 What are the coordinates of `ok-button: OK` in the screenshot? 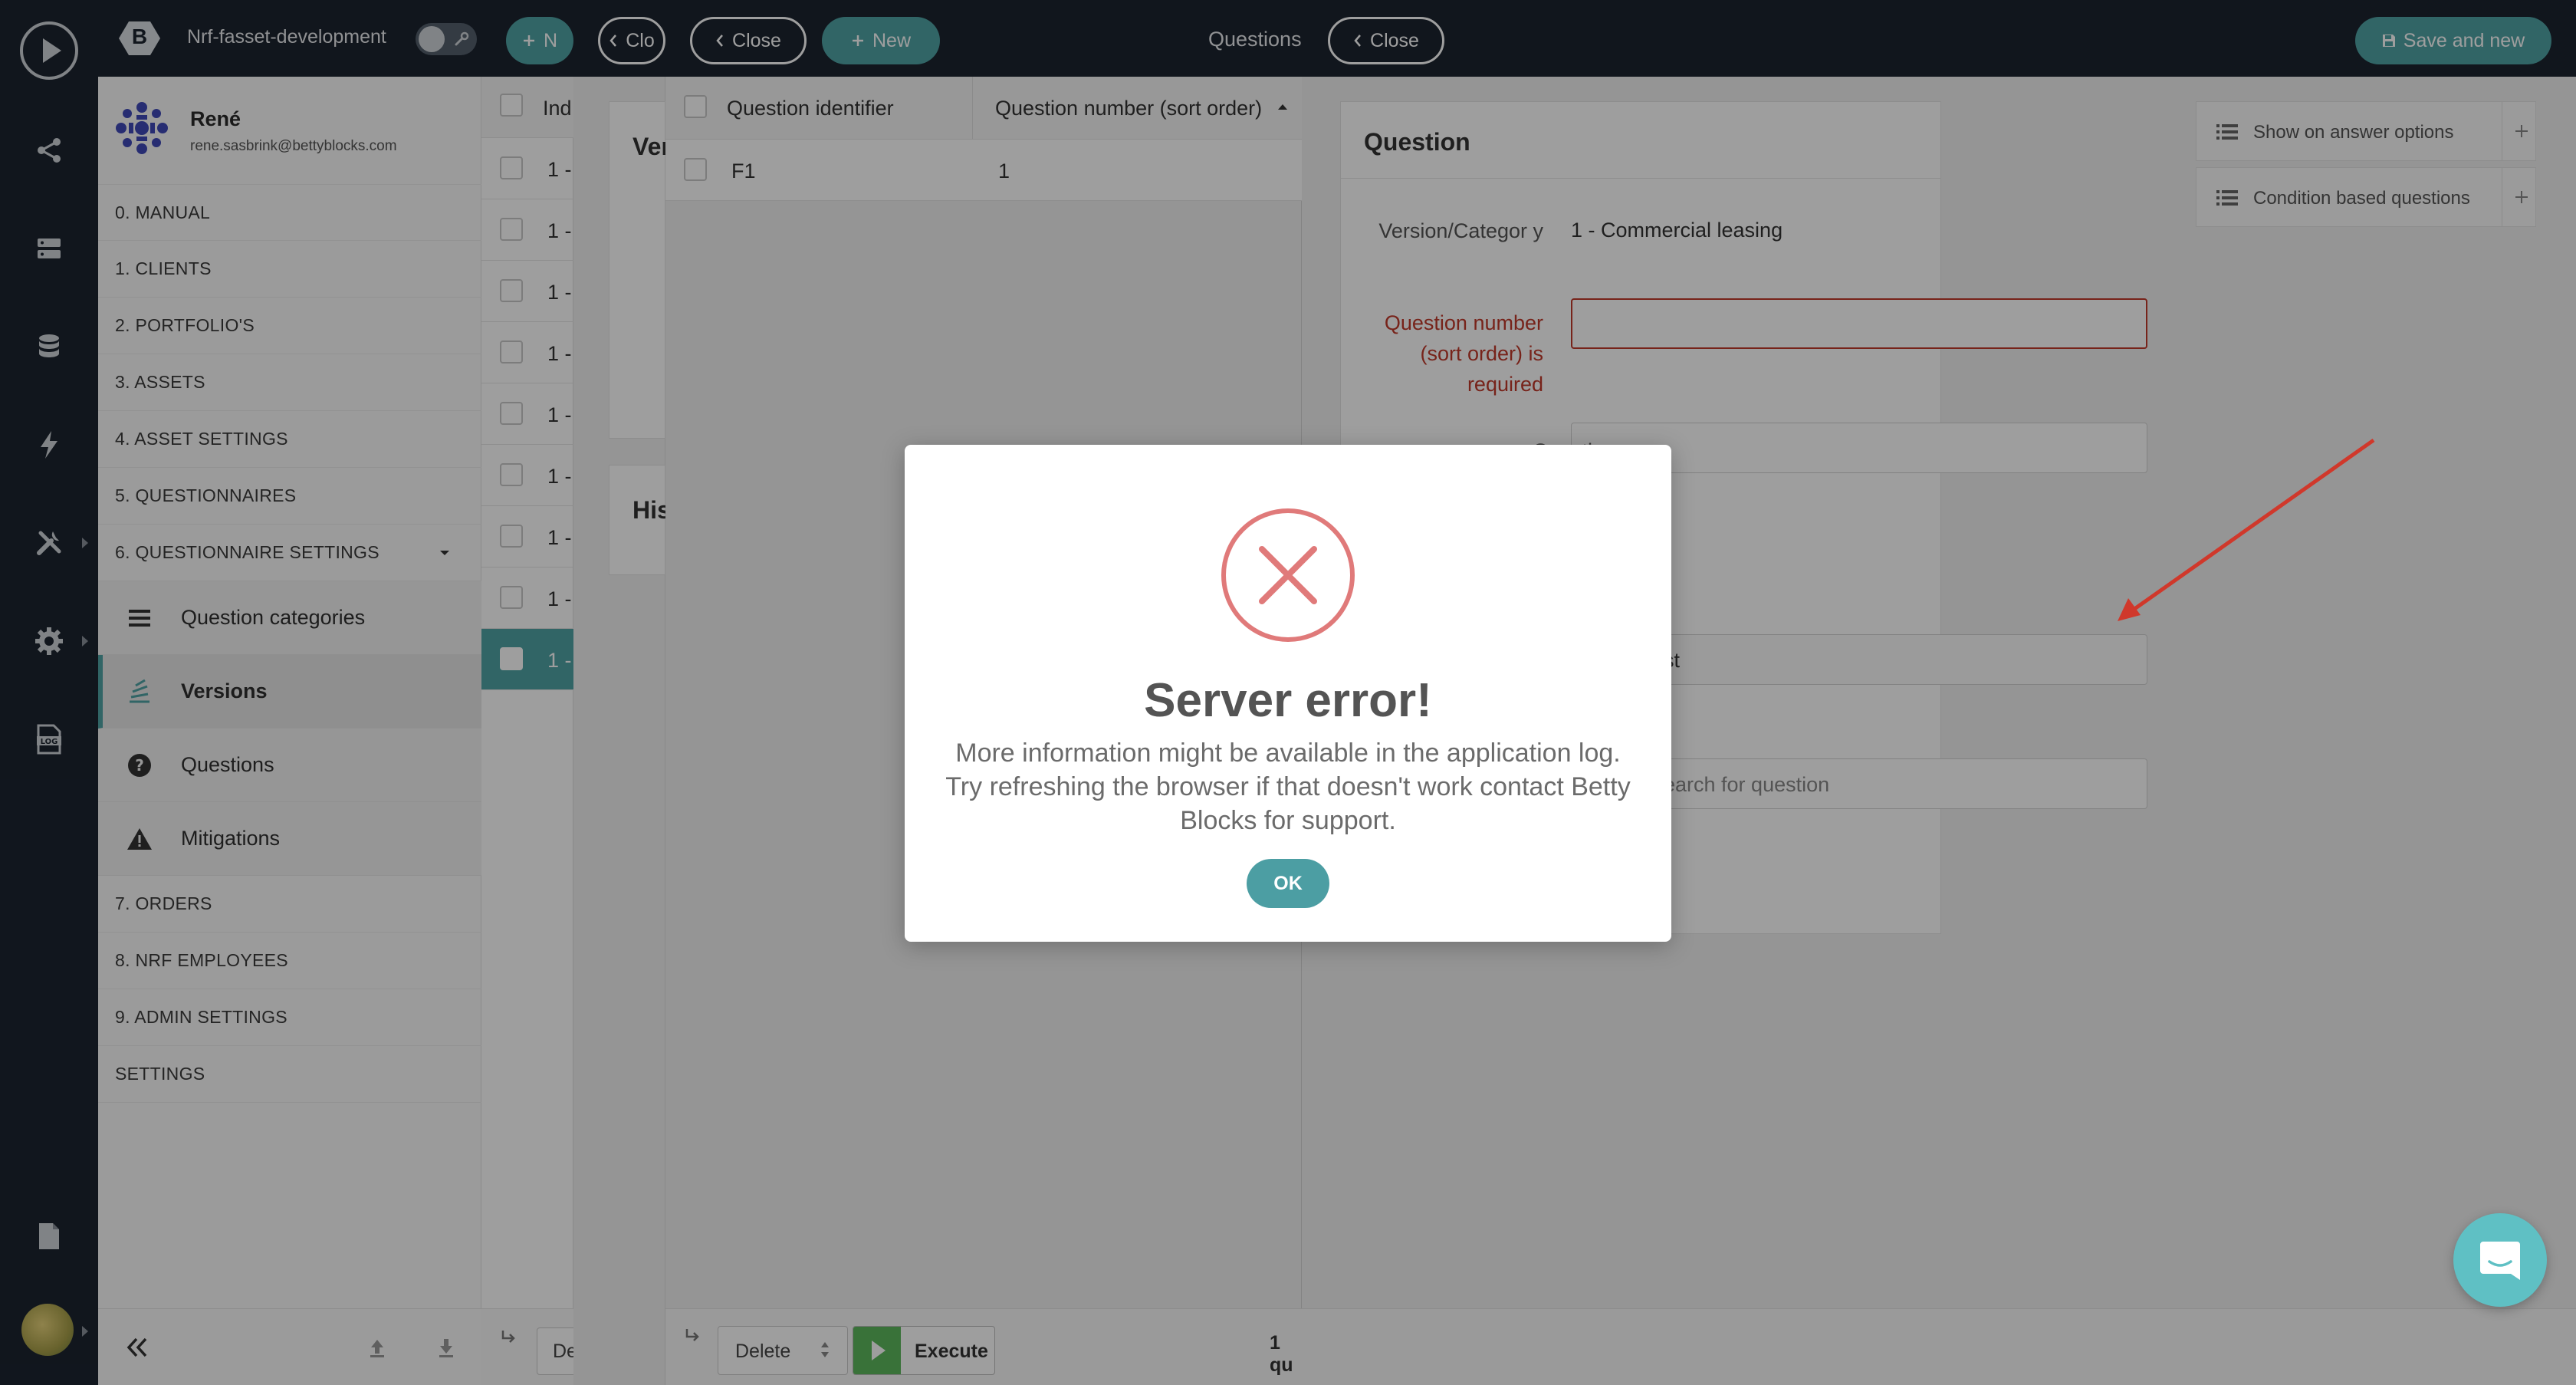 It's located at (1288, 884).